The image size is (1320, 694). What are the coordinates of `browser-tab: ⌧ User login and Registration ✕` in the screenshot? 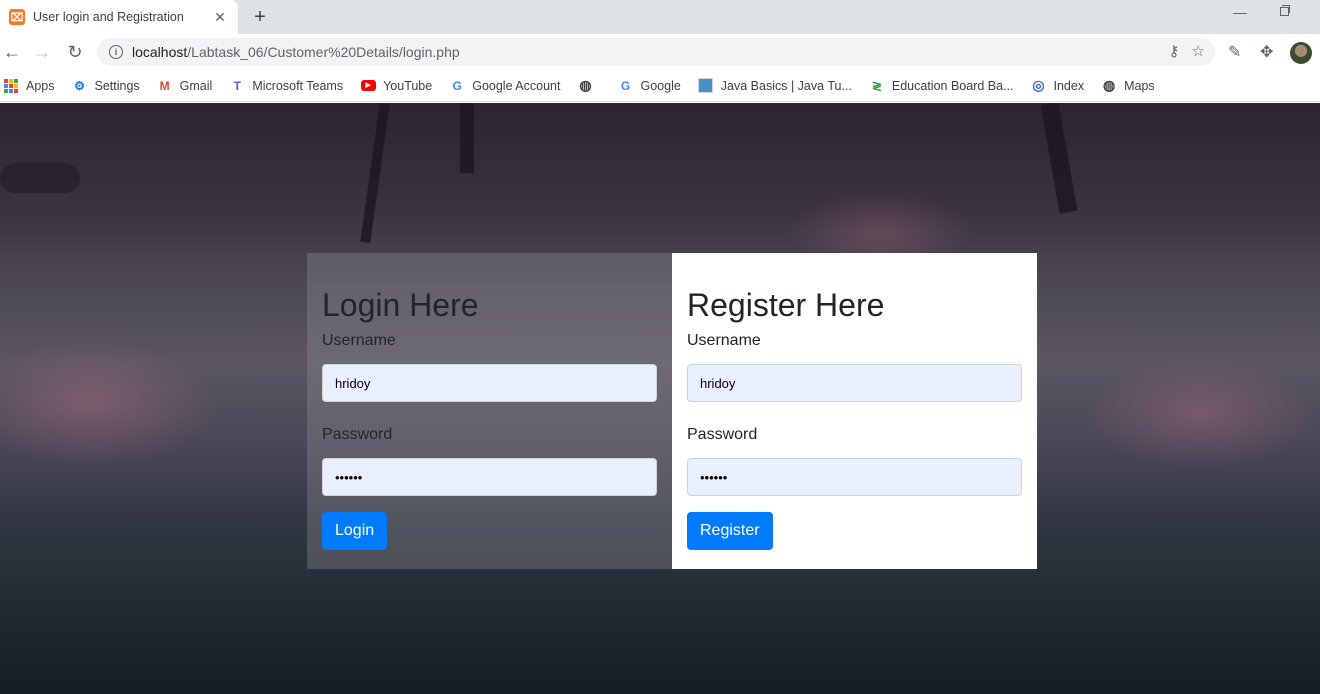 It's located at (119, 17).